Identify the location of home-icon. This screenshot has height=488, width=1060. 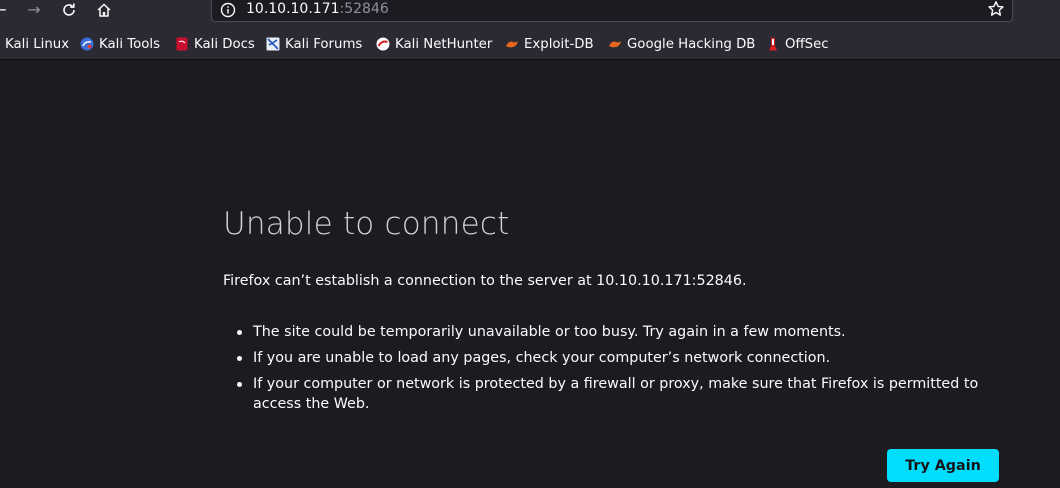
(104, 10).